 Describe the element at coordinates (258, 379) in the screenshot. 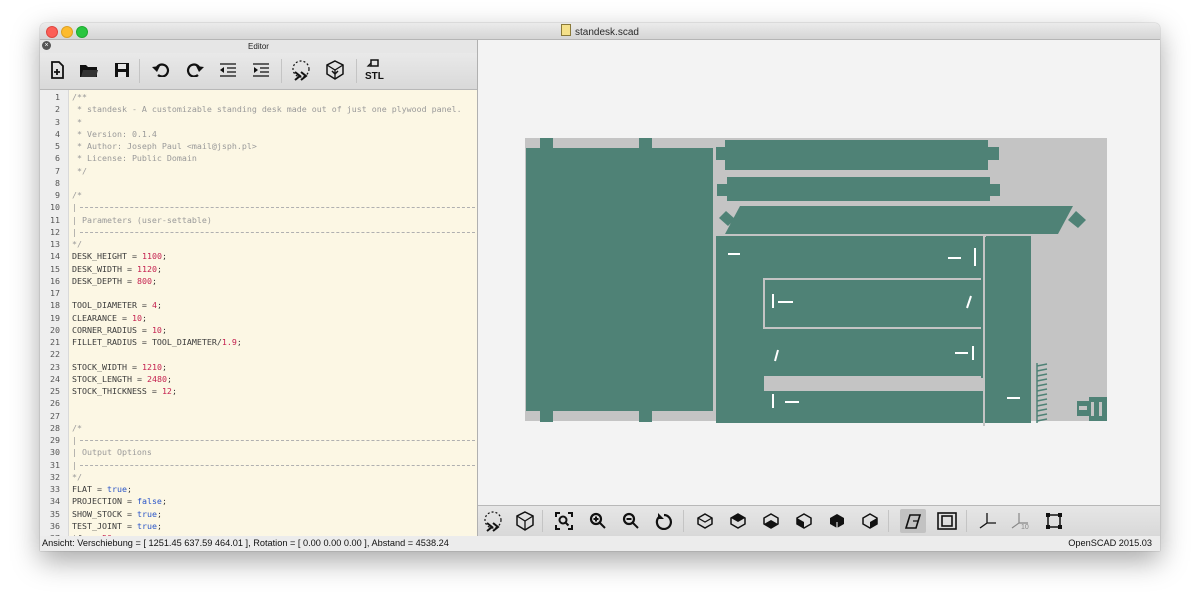

I see `code-line: 24 STOCK_LENGTH = 2480;` at that location.